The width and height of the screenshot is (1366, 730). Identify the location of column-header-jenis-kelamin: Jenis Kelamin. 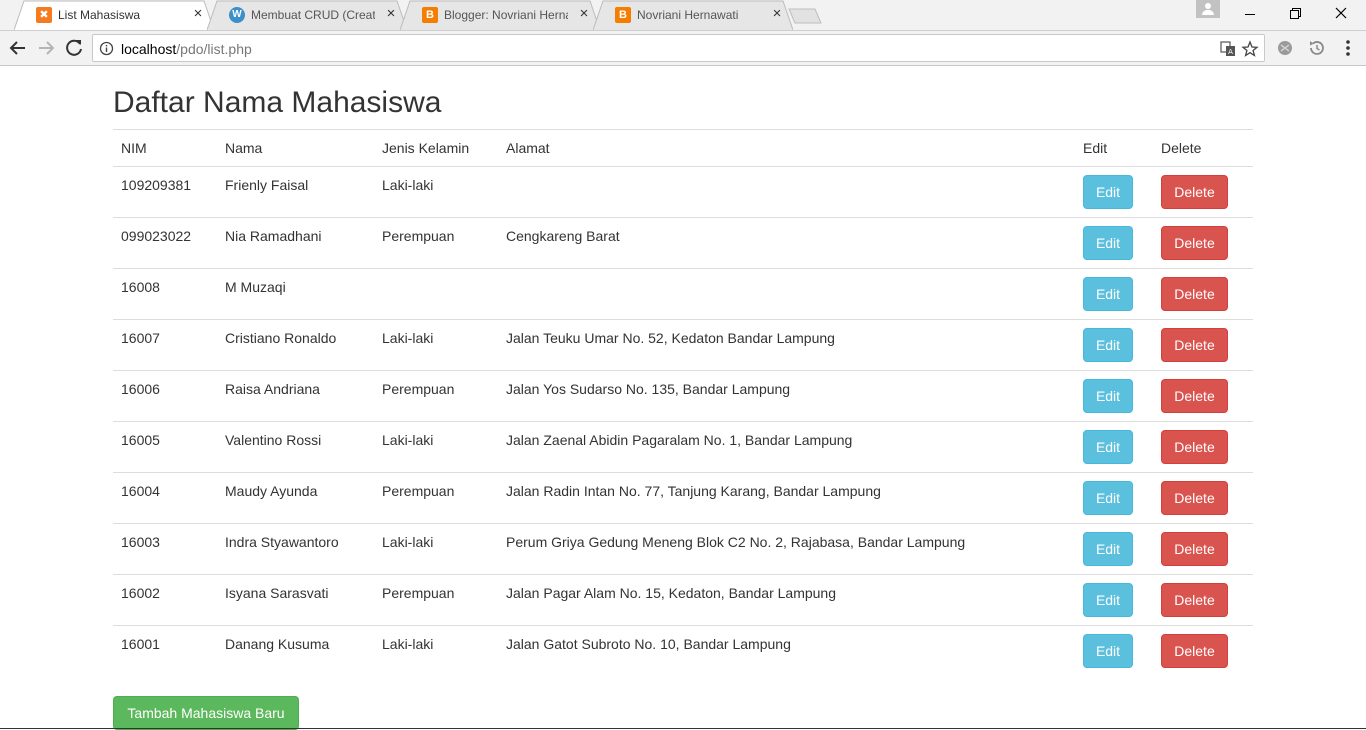
(436, 148).